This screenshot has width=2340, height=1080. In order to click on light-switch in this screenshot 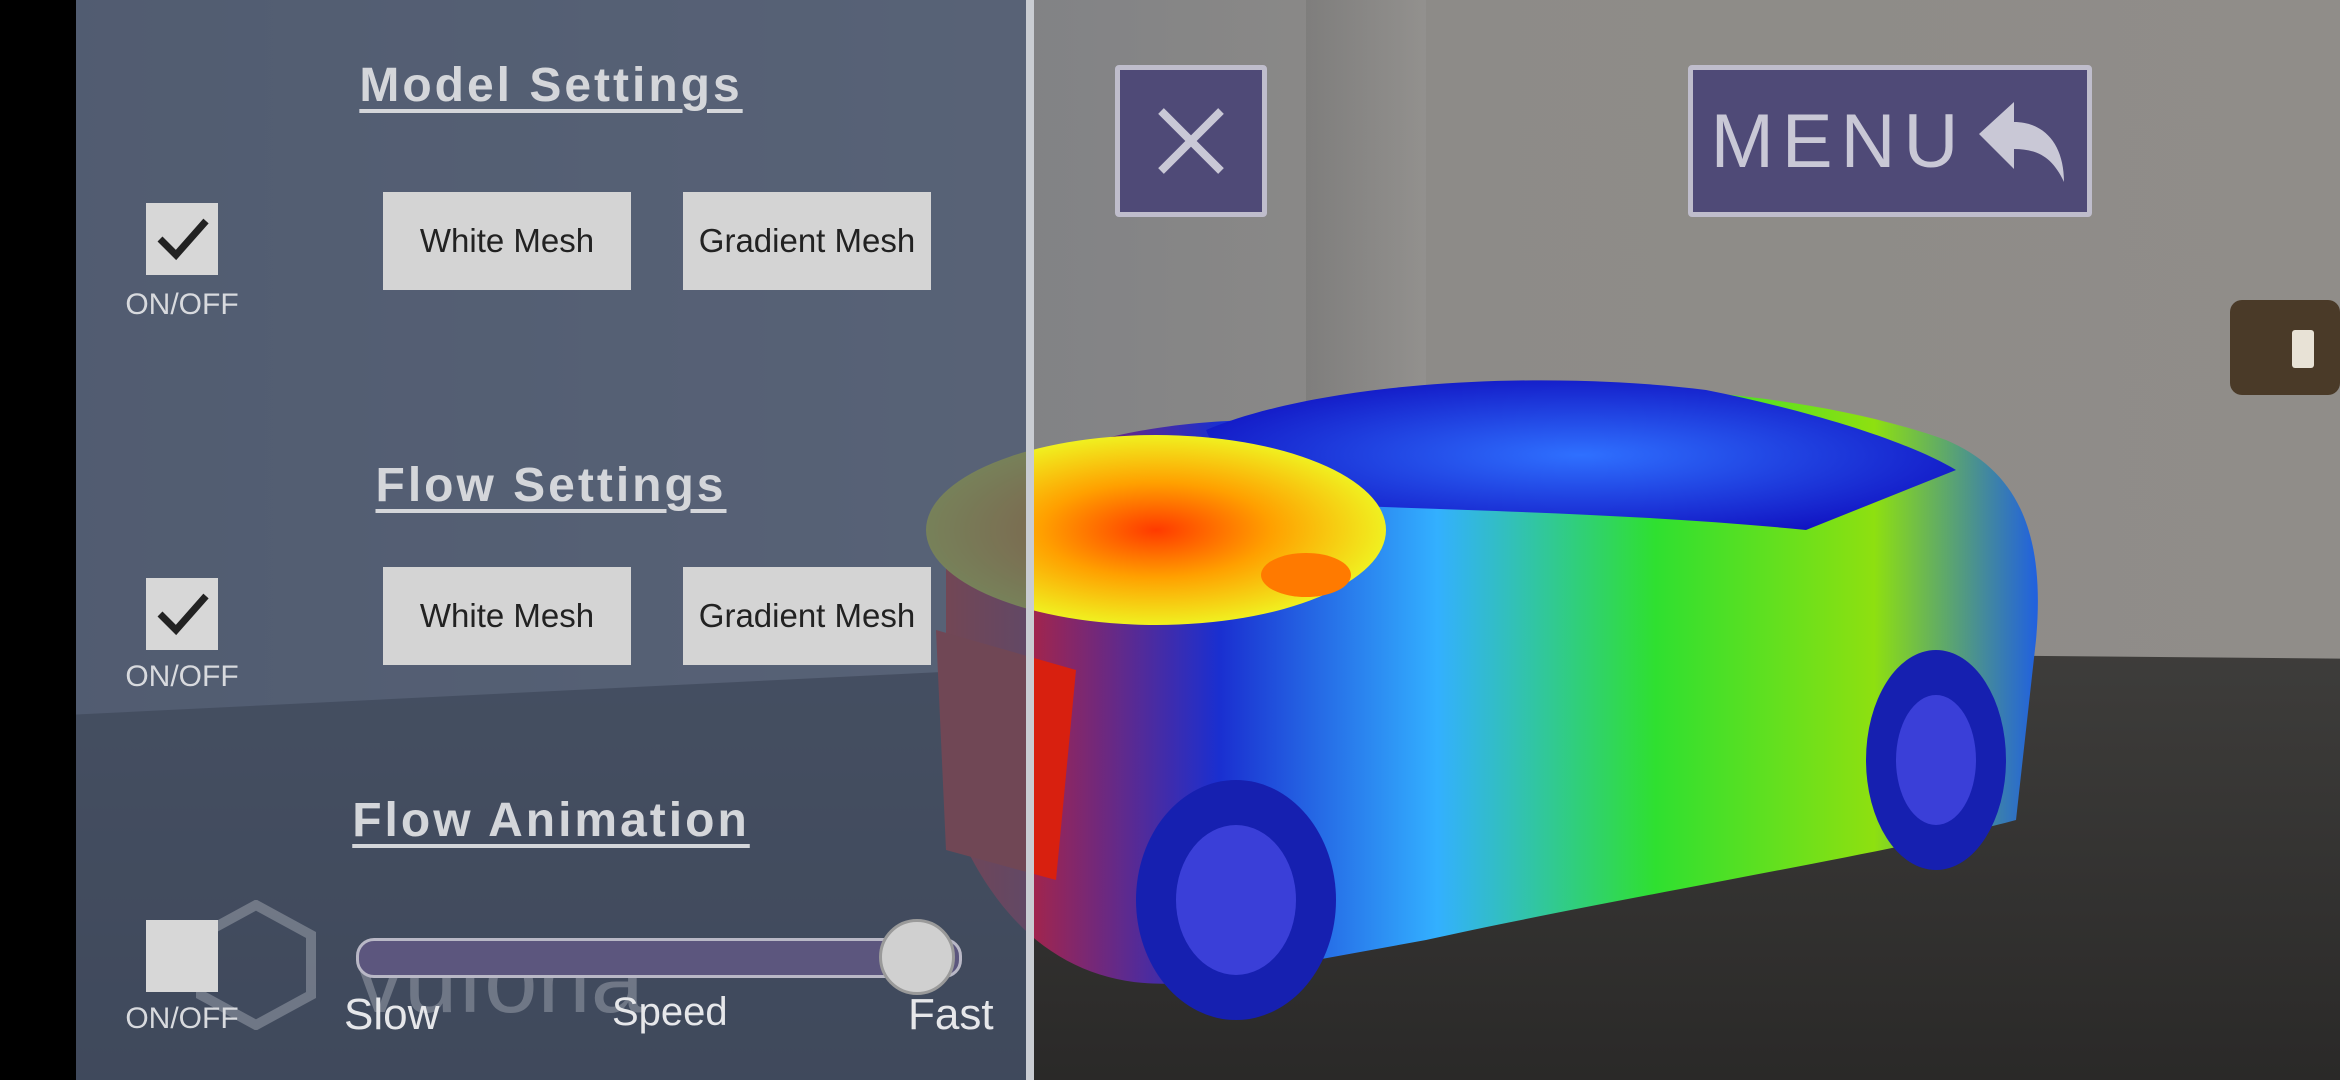, I will do `click(2285, 347)`.